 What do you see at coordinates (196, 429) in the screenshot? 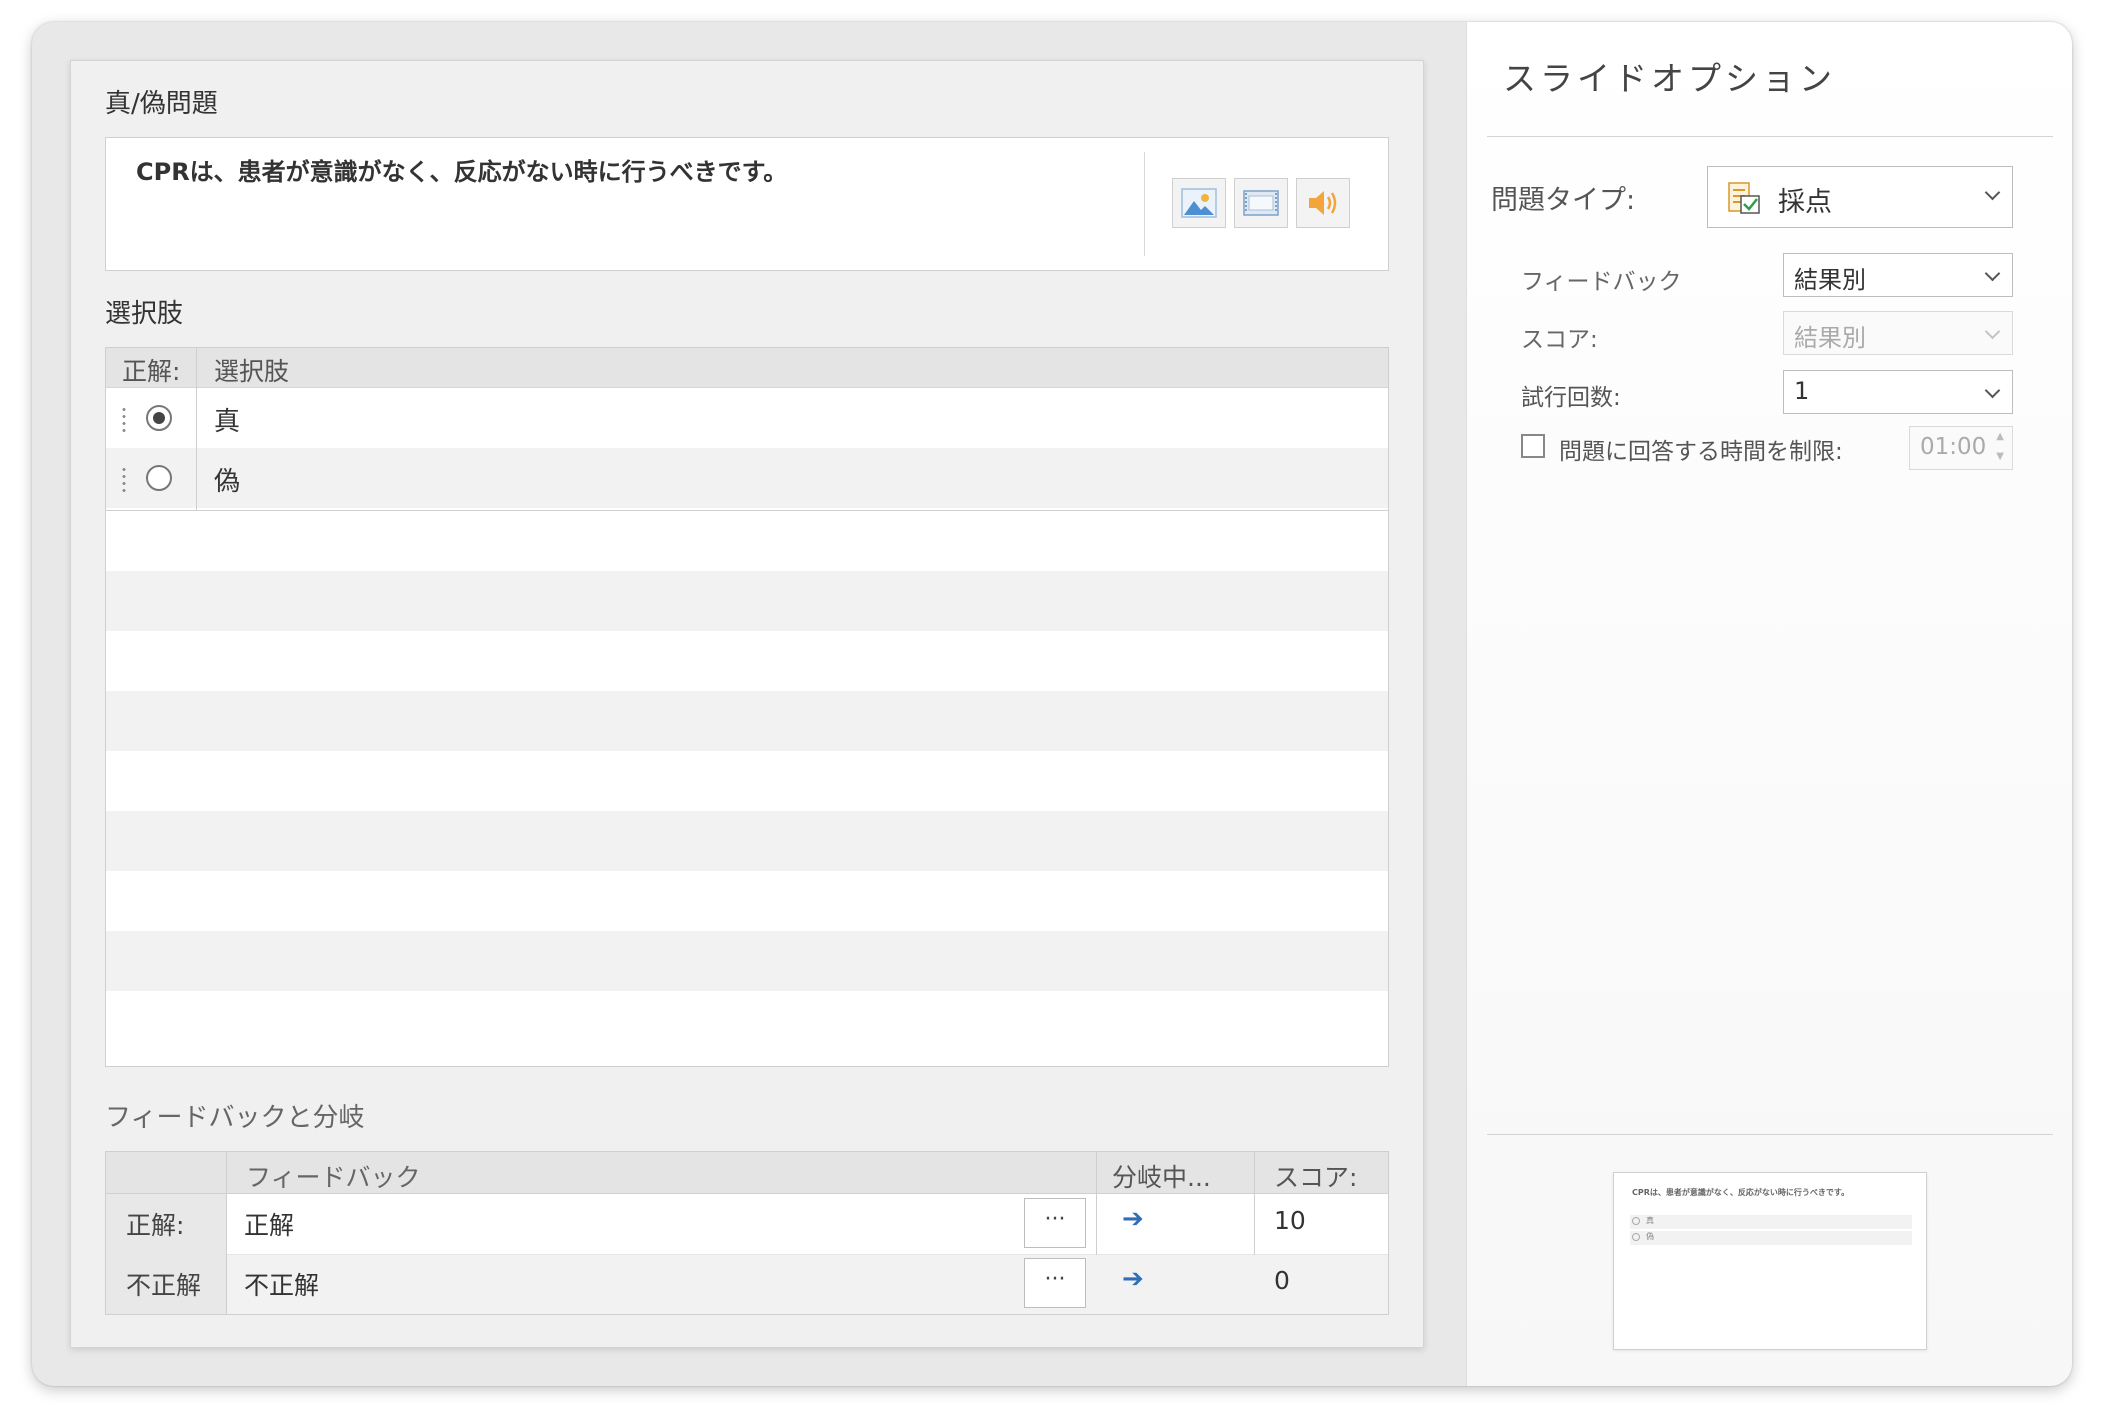
I see `column-divider` at bounding box center [196, 429].